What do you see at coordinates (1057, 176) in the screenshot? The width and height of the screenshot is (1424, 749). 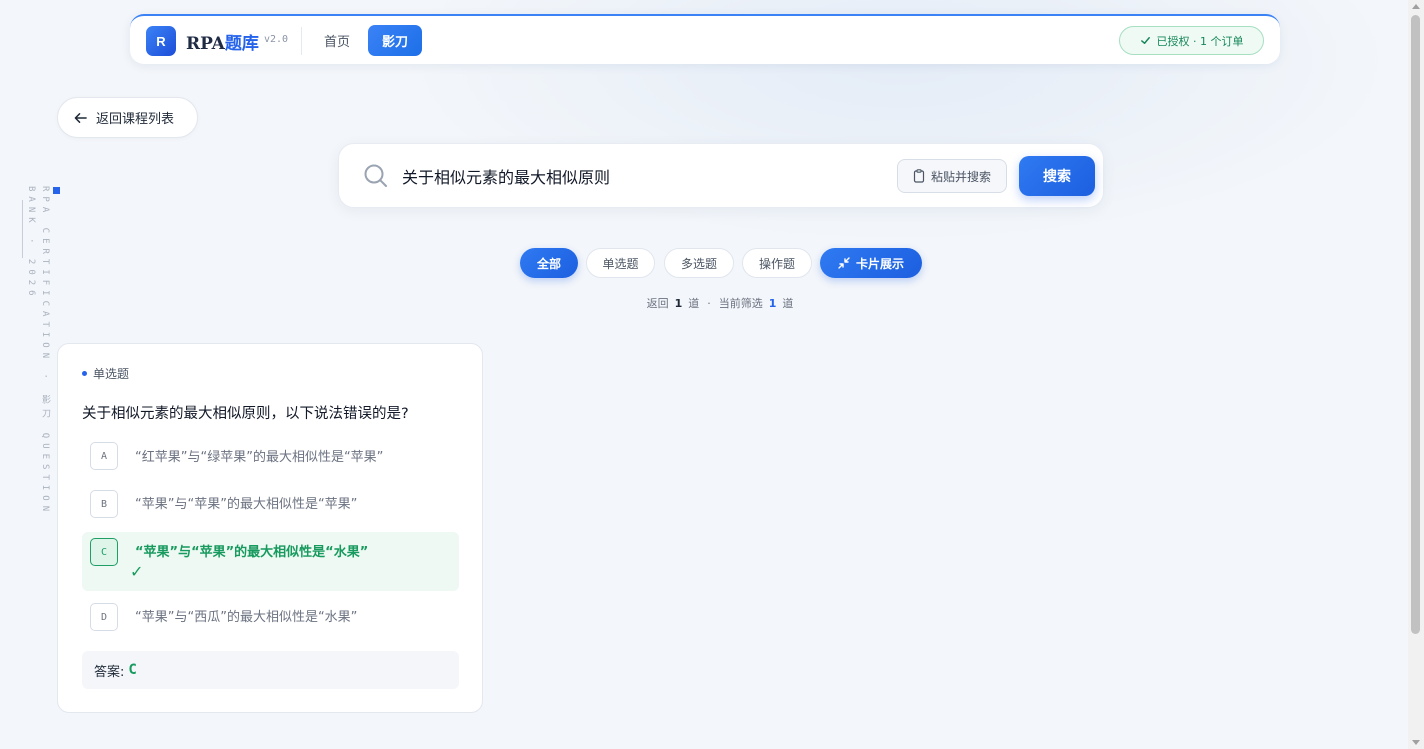 I see `search-button: 搜索` at bounding box center [1057, 176].